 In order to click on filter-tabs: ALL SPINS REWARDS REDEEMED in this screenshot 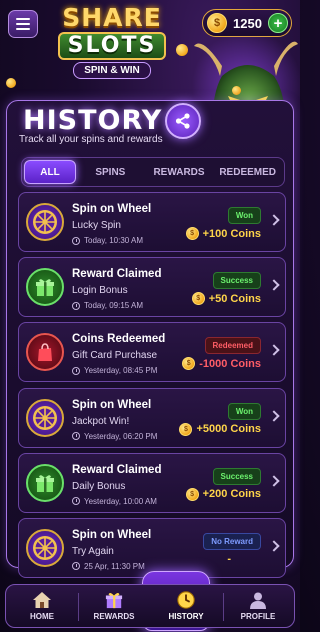, I will do `click(153, 172)`.